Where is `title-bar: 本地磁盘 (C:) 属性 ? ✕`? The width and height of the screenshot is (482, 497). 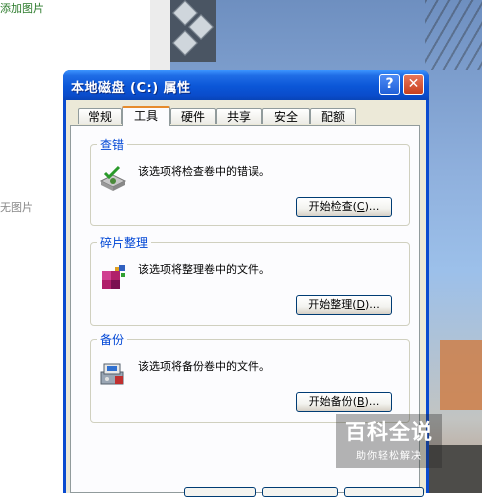 title-bar: 本地磁盘 (C:) 属性 ? ✕ is located at coordinates (246, 85).